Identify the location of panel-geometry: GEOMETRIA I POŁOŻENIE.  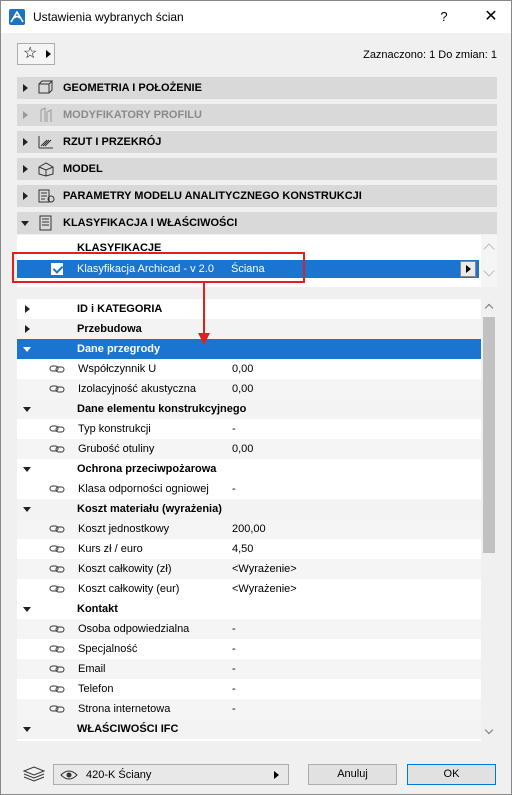
(257, 88).